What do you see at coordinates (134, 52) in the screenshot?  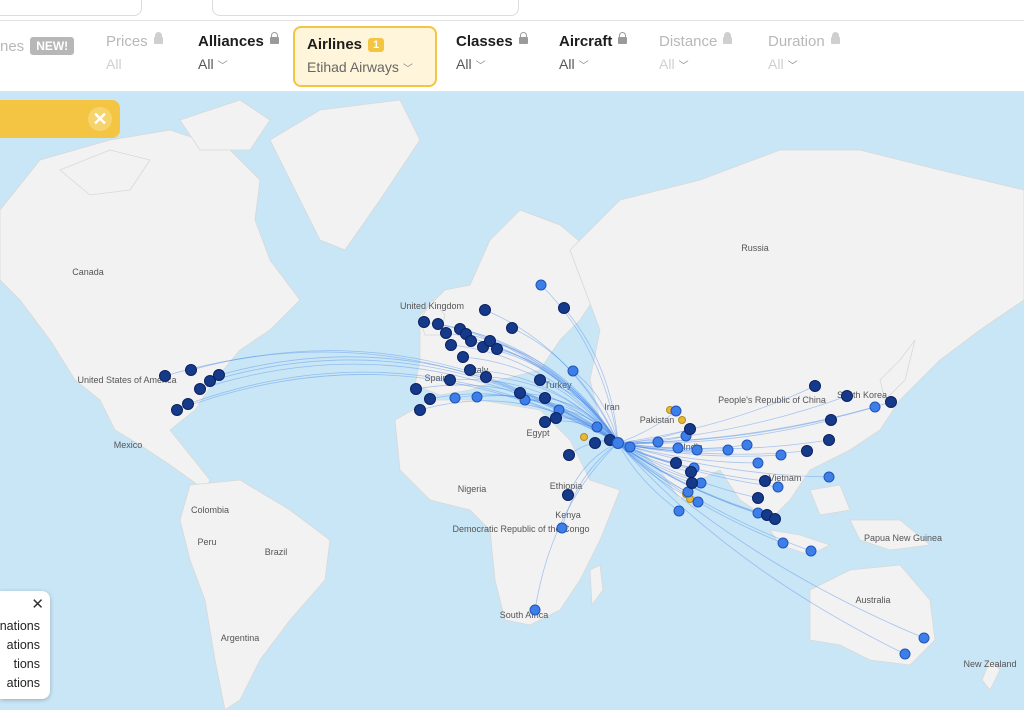 I see `filter-prices: Prices All` at bounding box center [134, 52].